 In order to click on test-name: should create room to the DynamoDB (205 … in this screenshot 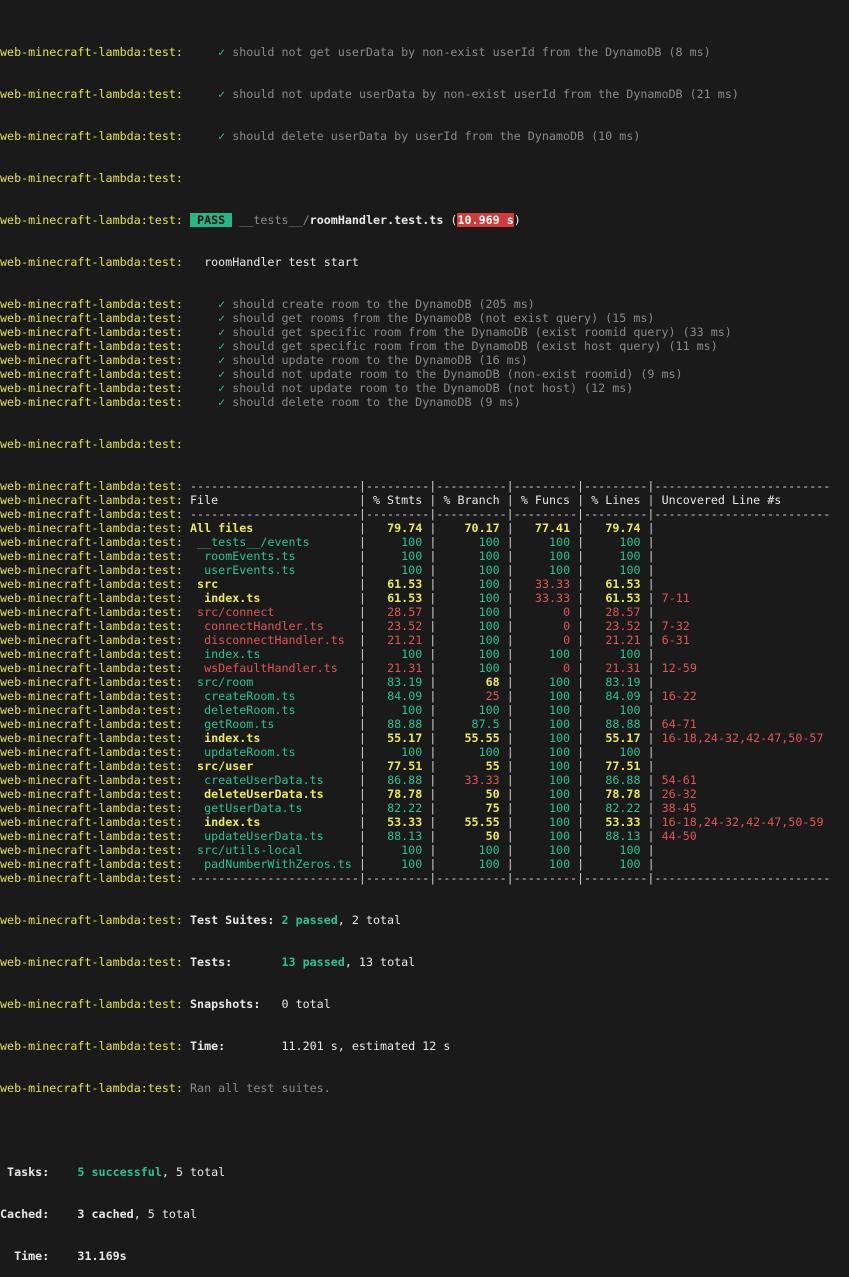, I will do `click(383, 304)`.